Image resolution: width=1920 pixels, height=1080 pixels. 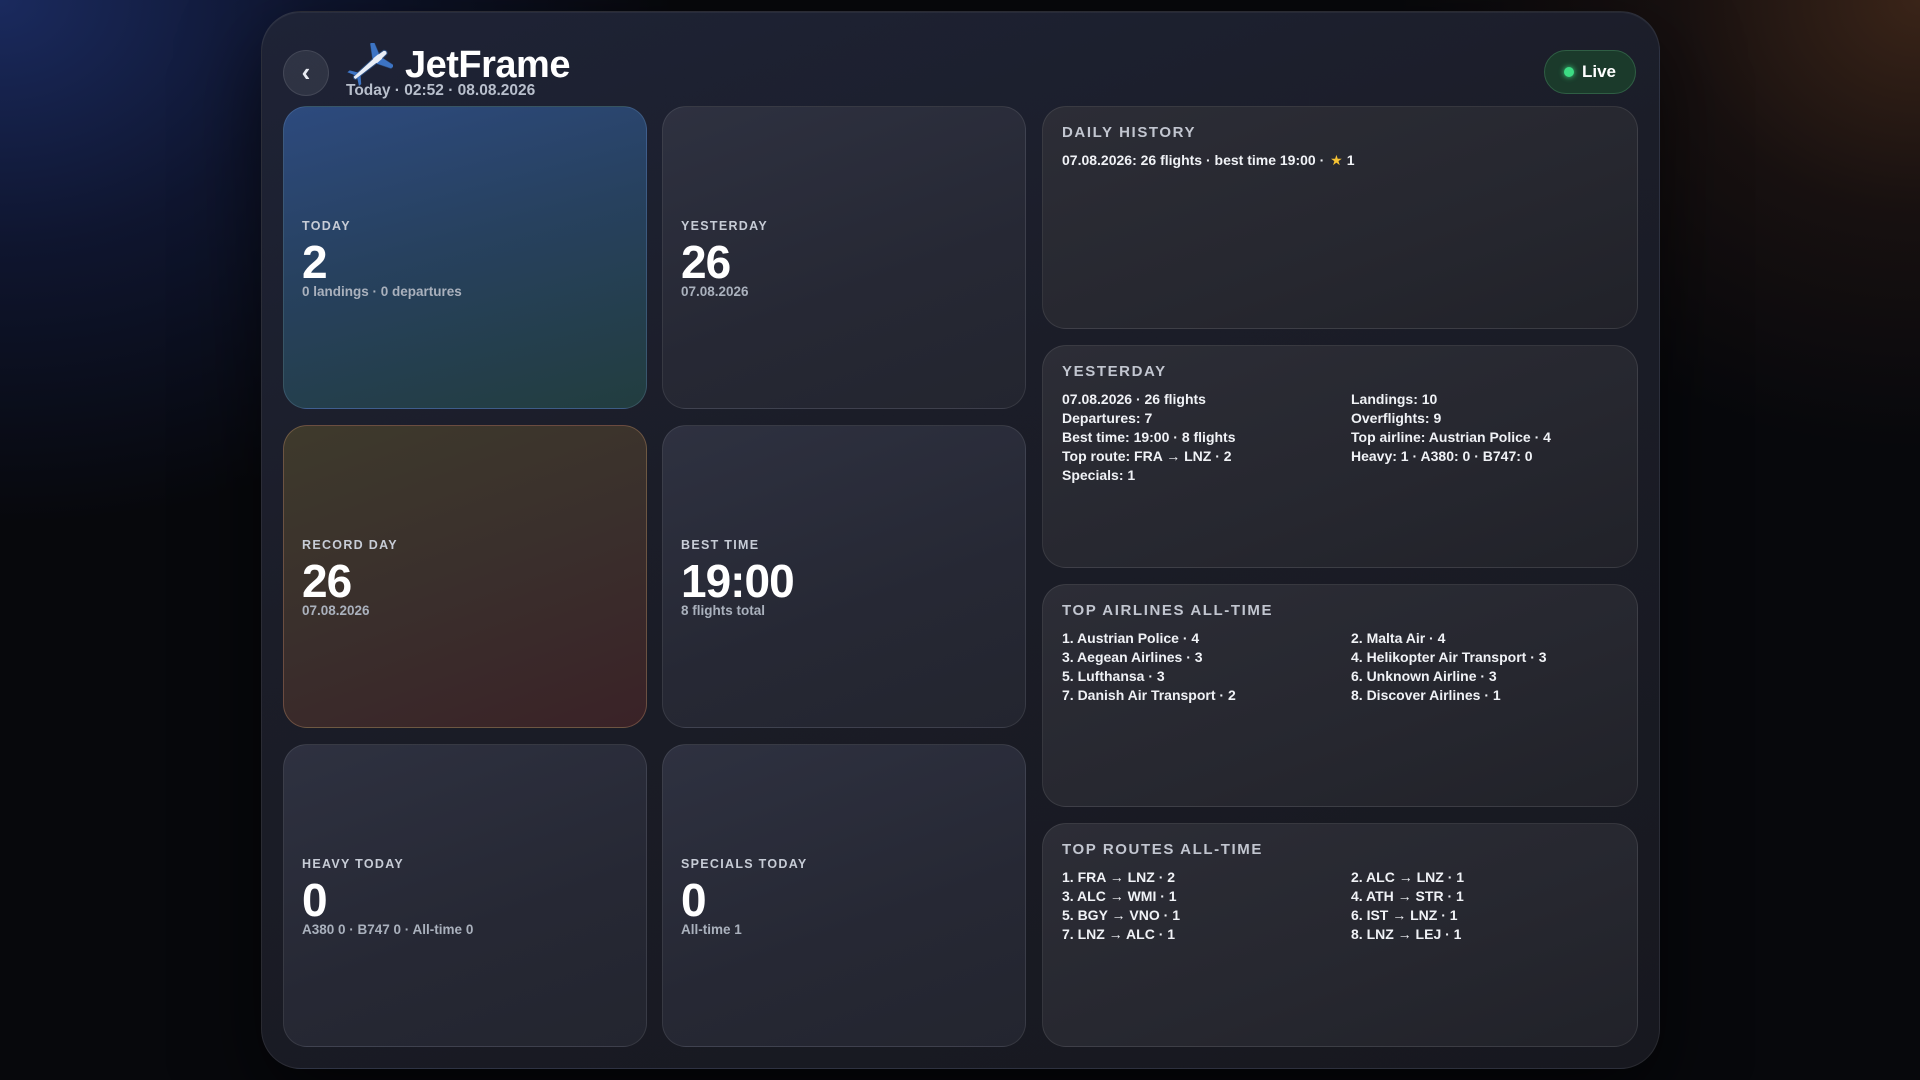 I want to click on stat-line: Top airline: Austrian Police · 4, so click(x=1451, y=437).